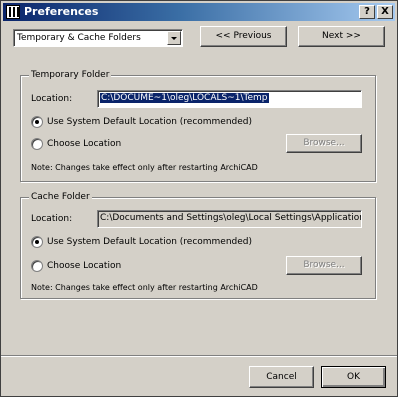  I want to click on app-icon, so click(13, 12).